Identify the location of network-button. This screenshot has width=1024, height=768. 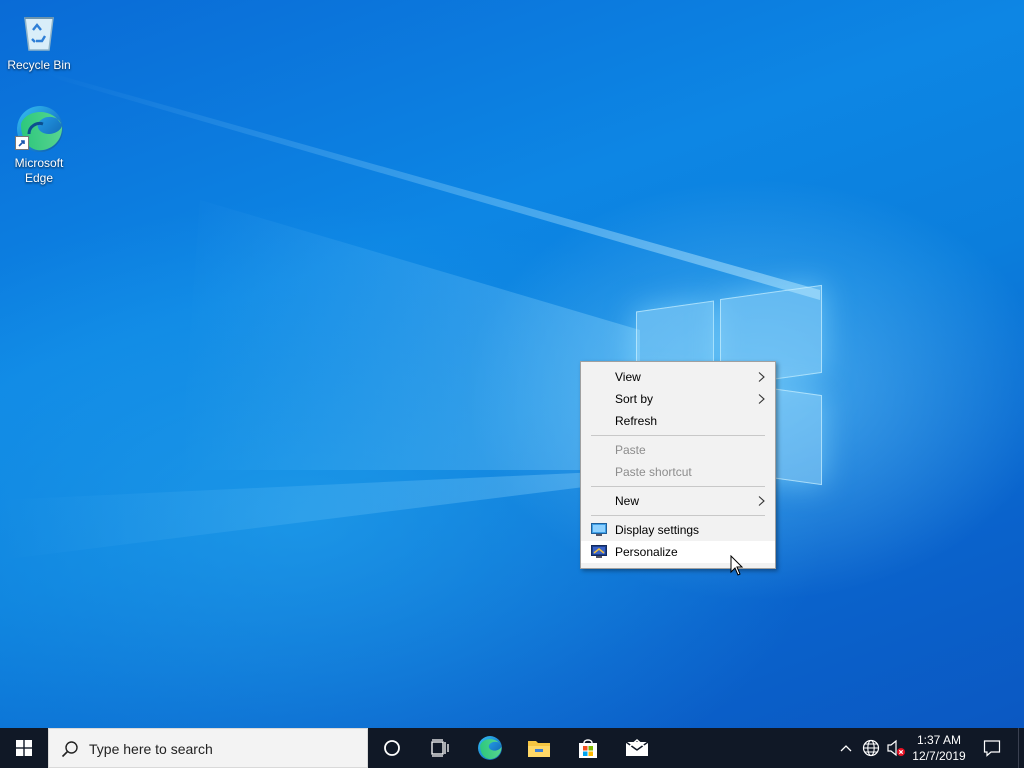
(871, 748).